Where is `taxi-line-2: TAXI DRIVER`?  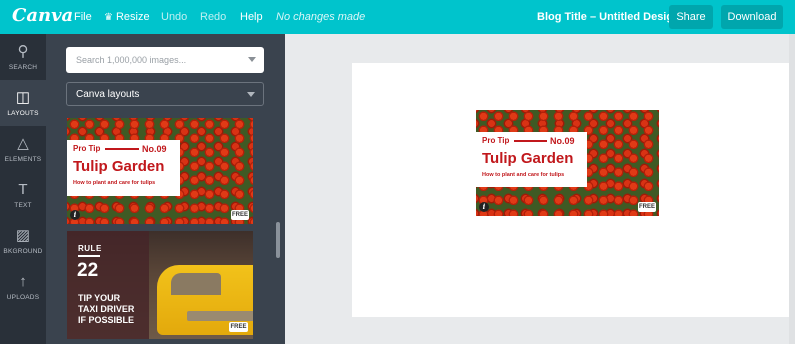
taxi-line-2: TAXI DRIVER is located at coordinates (106, 309).